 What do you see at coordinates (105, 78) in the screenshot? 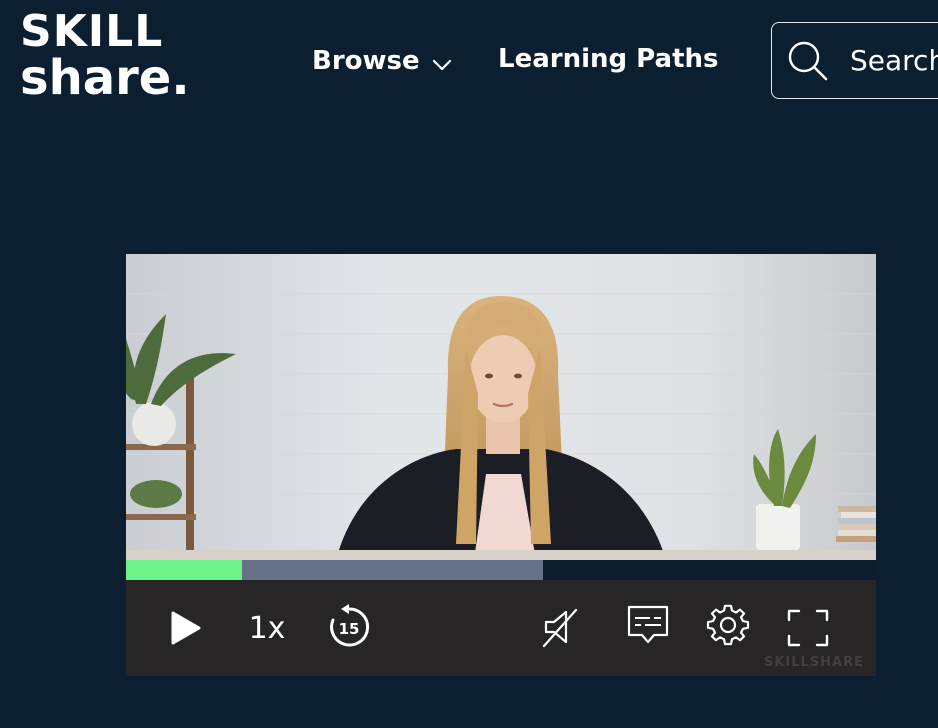
I see `logo-line-2: share.` at bounding box center [105, 78].